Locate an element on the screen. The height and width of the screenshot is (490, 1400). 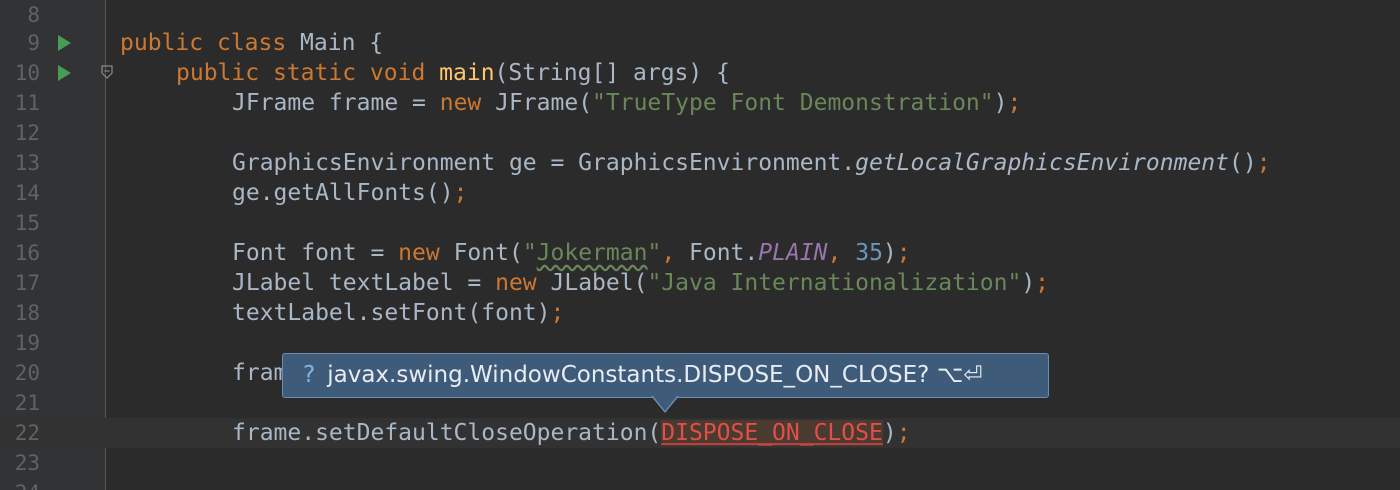
line-number: 11 is located at coordinates (27, 103).